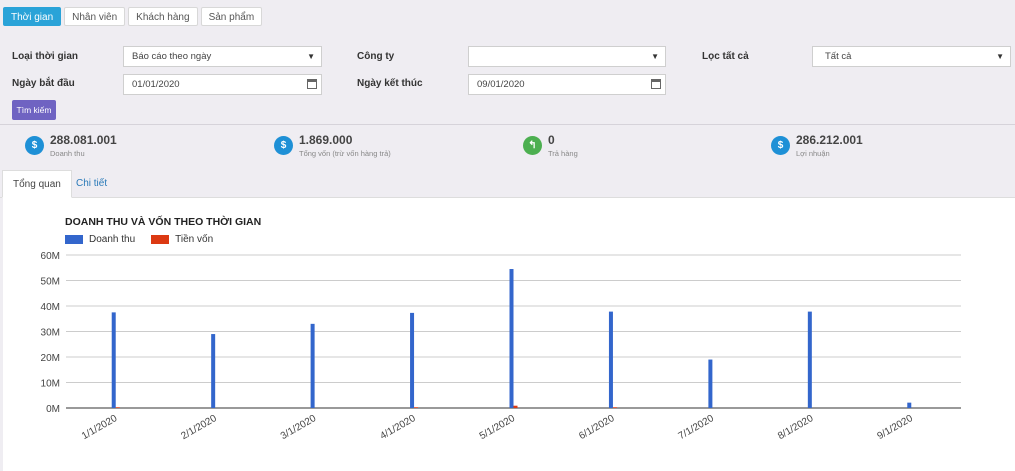 The width and height of the screenshot is (1015, 471). I want to click on stat-label: Lợi nhuận, so click(813, 153).